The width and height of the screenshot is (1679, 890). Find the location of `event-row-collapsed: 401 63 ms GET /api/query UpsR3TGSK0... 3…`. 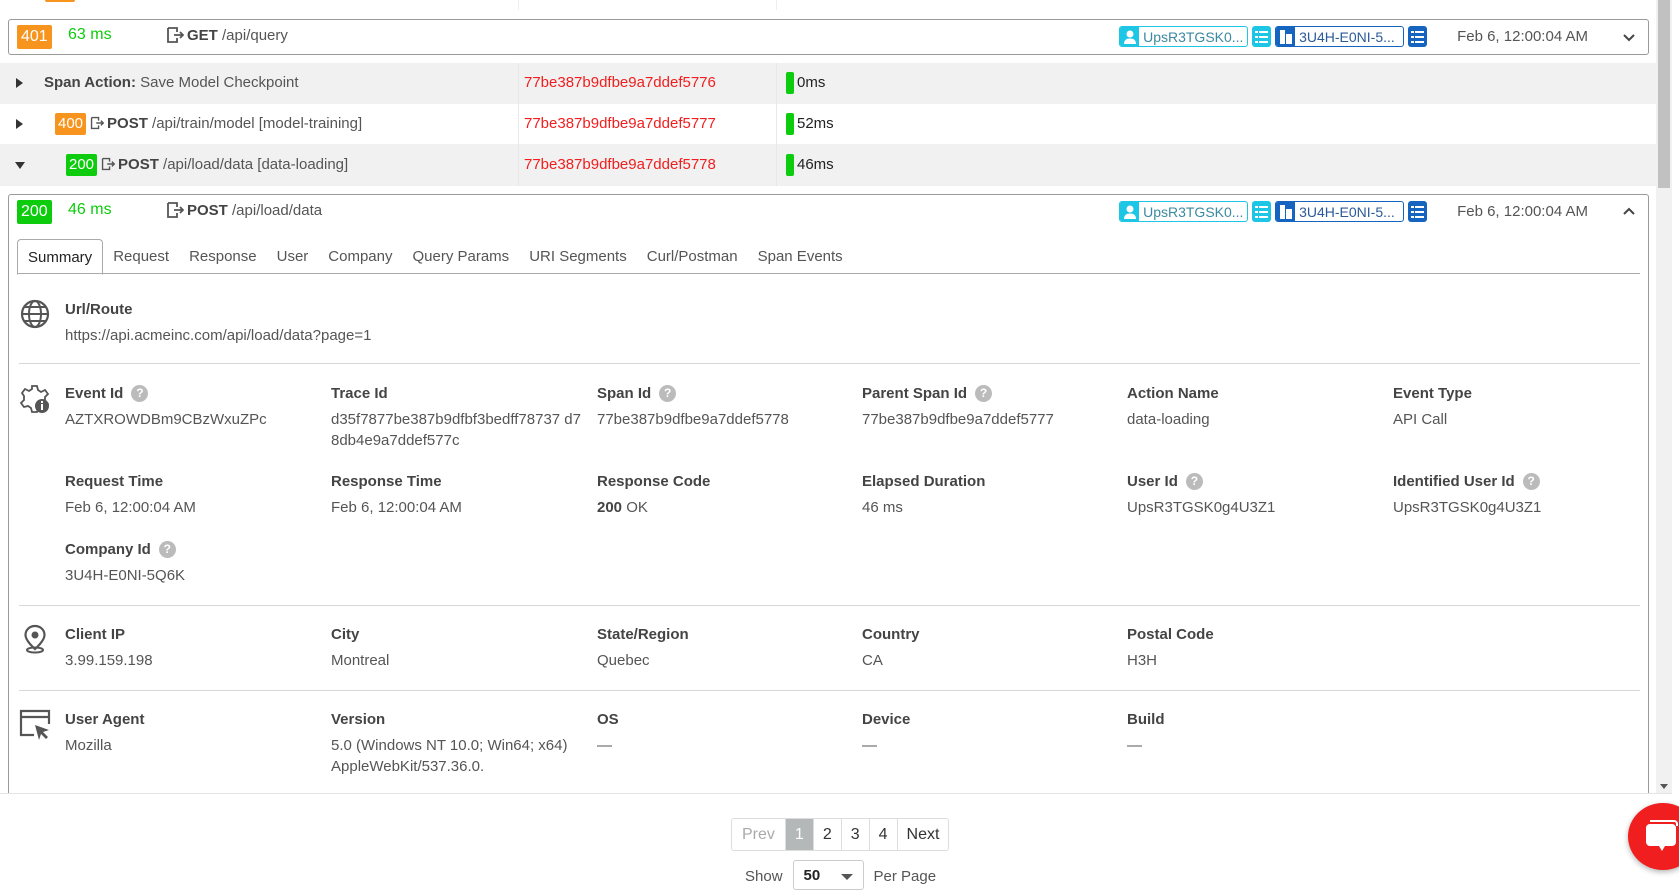

event-row-collapsed: 401 63 ms GET /api/query UpsR3TGSK0... 3… is located at coordinates (828, 37).